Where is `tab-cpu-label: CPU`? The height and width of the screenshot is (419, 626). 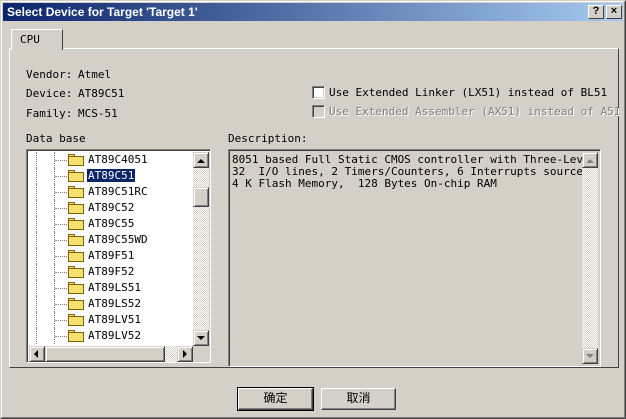
tab-cpu-label: CPU is located at coordinates (30, 39).